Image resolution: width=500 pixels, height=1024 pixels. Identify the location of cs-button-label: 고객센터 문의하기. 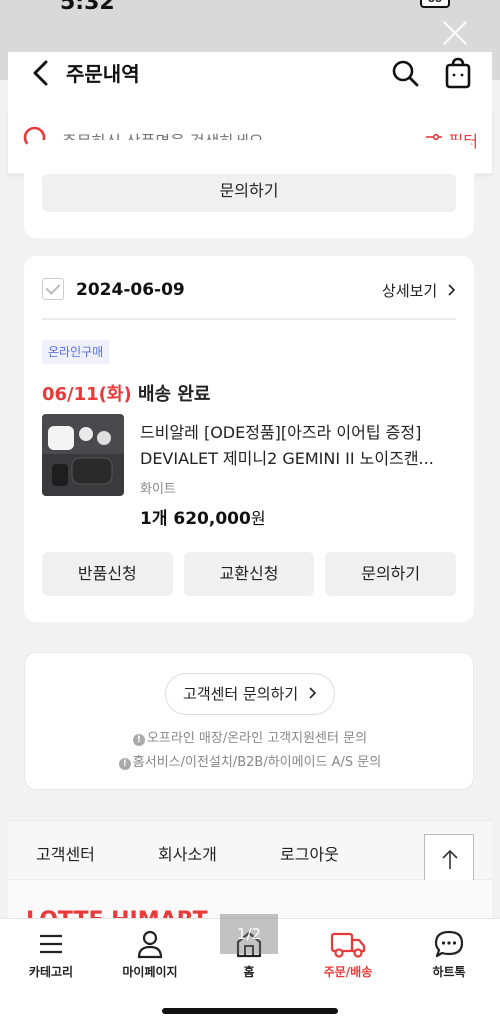
(241, 694).